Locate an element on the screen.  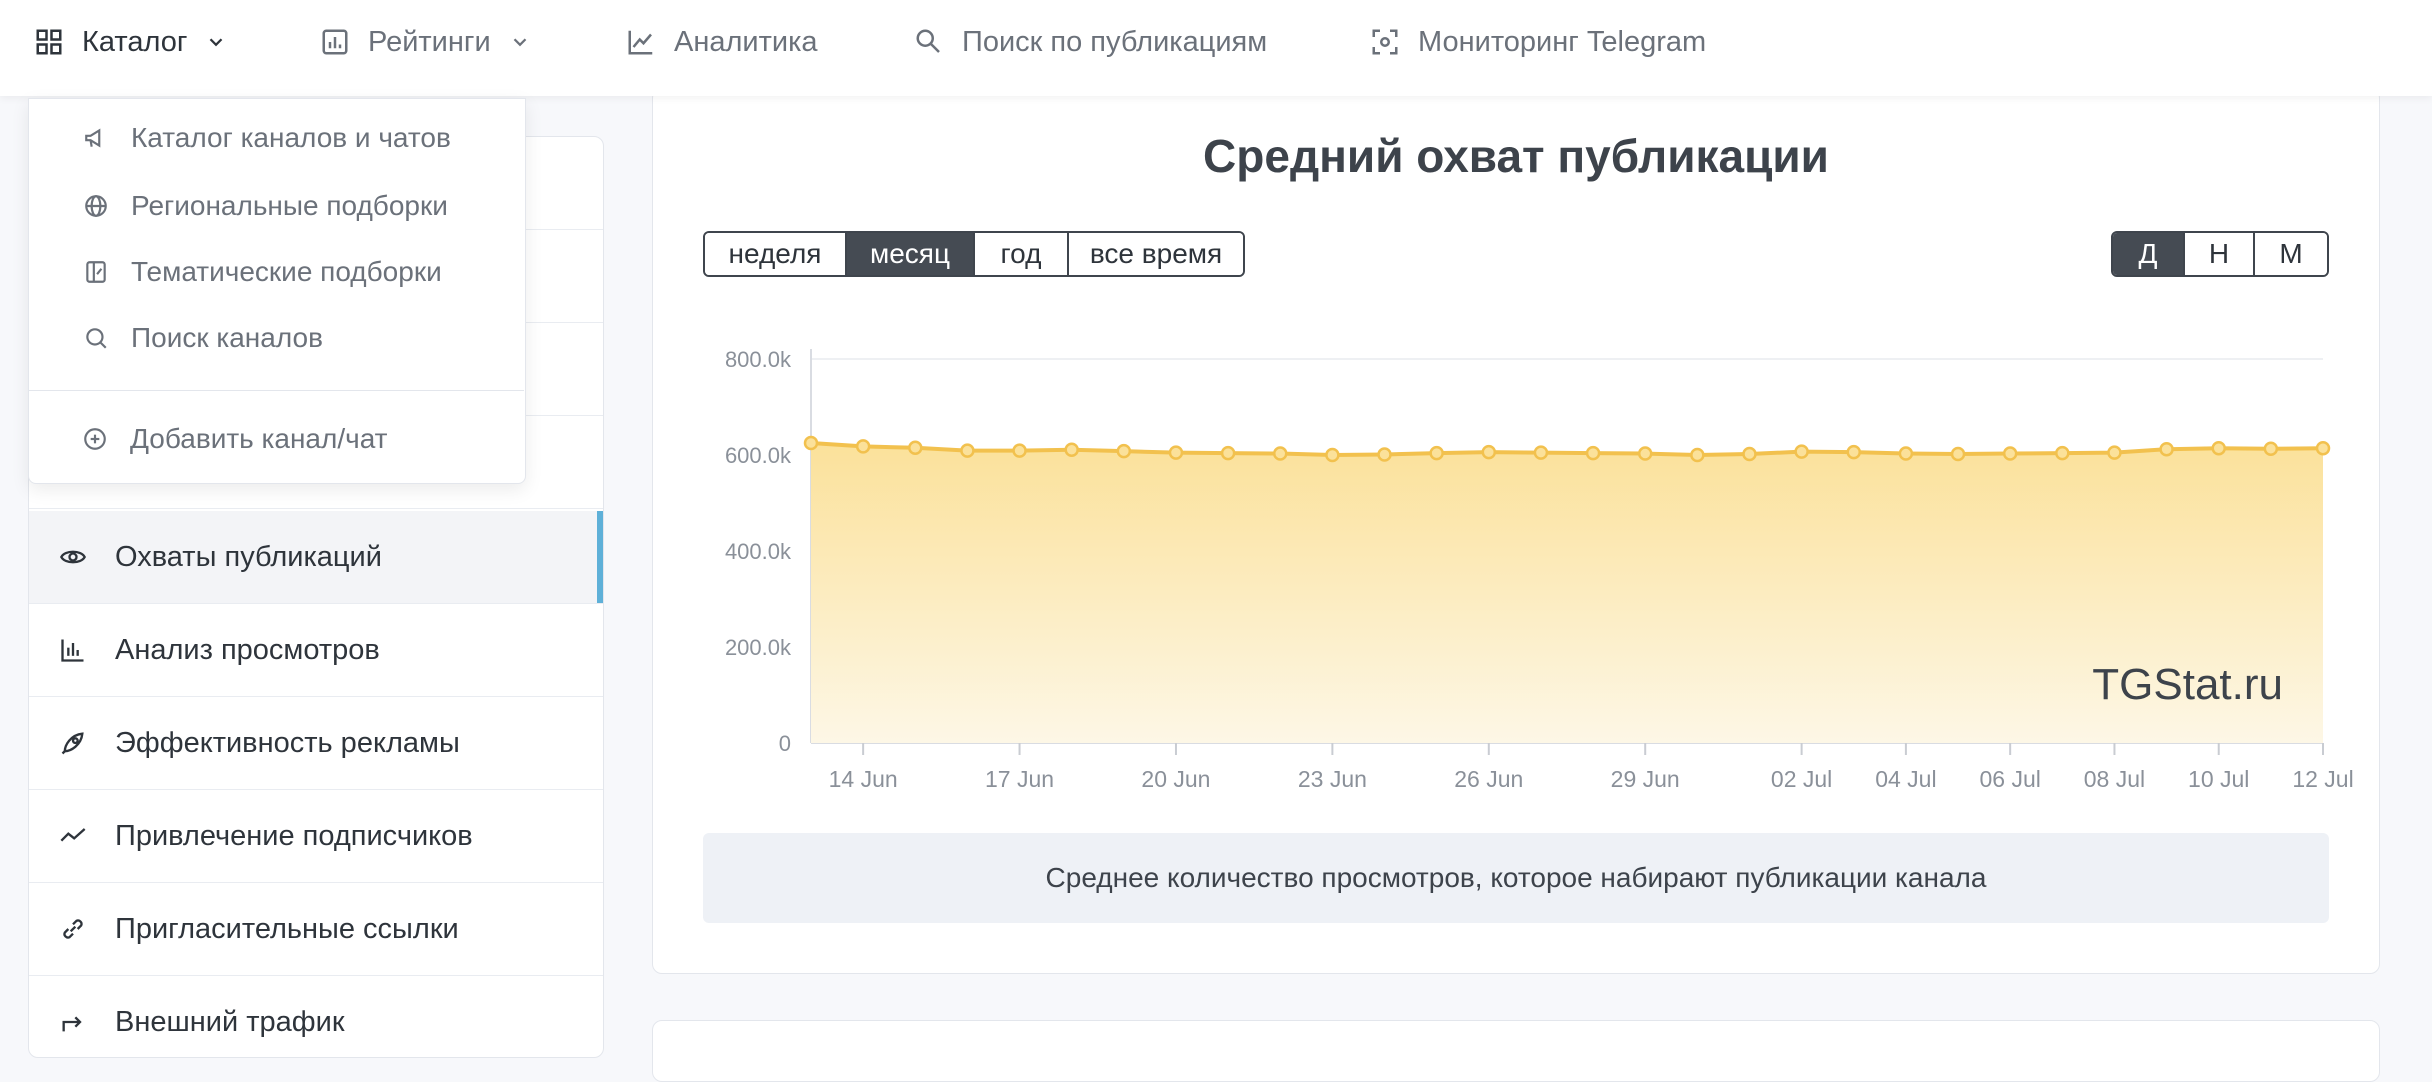
next-card is located at coordinates (1516, 1051).